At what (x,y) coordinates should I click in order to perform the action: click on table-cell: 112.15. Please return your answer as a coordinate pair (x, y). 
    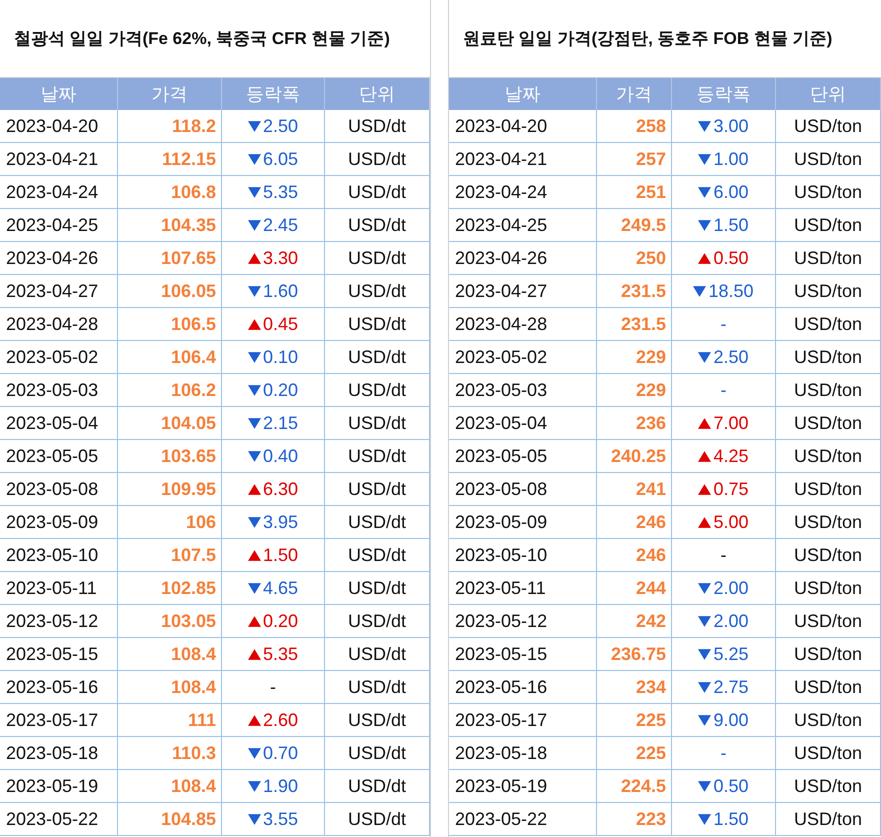
    Looking at the image, I should click on (170, 159).